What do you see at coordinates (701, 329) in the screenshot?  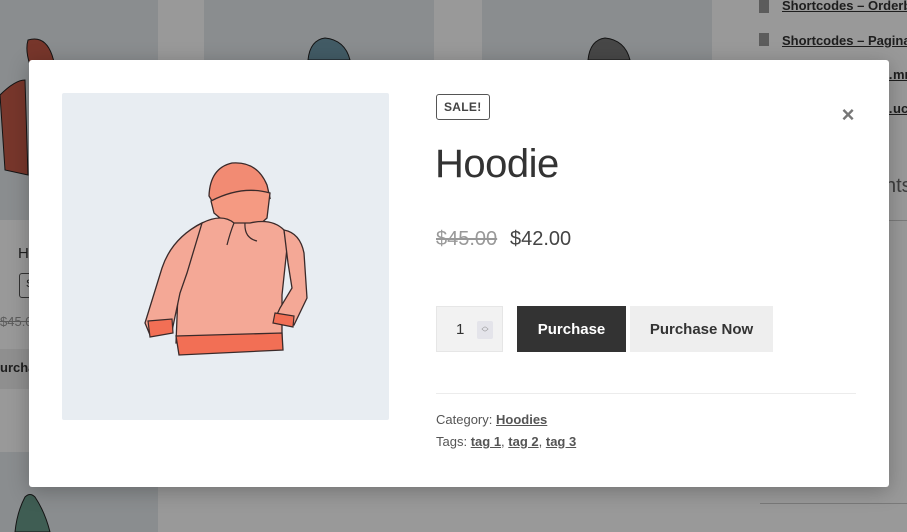 I see `purchase-now-button: Purchase Now` at bounding box center [701, 329].